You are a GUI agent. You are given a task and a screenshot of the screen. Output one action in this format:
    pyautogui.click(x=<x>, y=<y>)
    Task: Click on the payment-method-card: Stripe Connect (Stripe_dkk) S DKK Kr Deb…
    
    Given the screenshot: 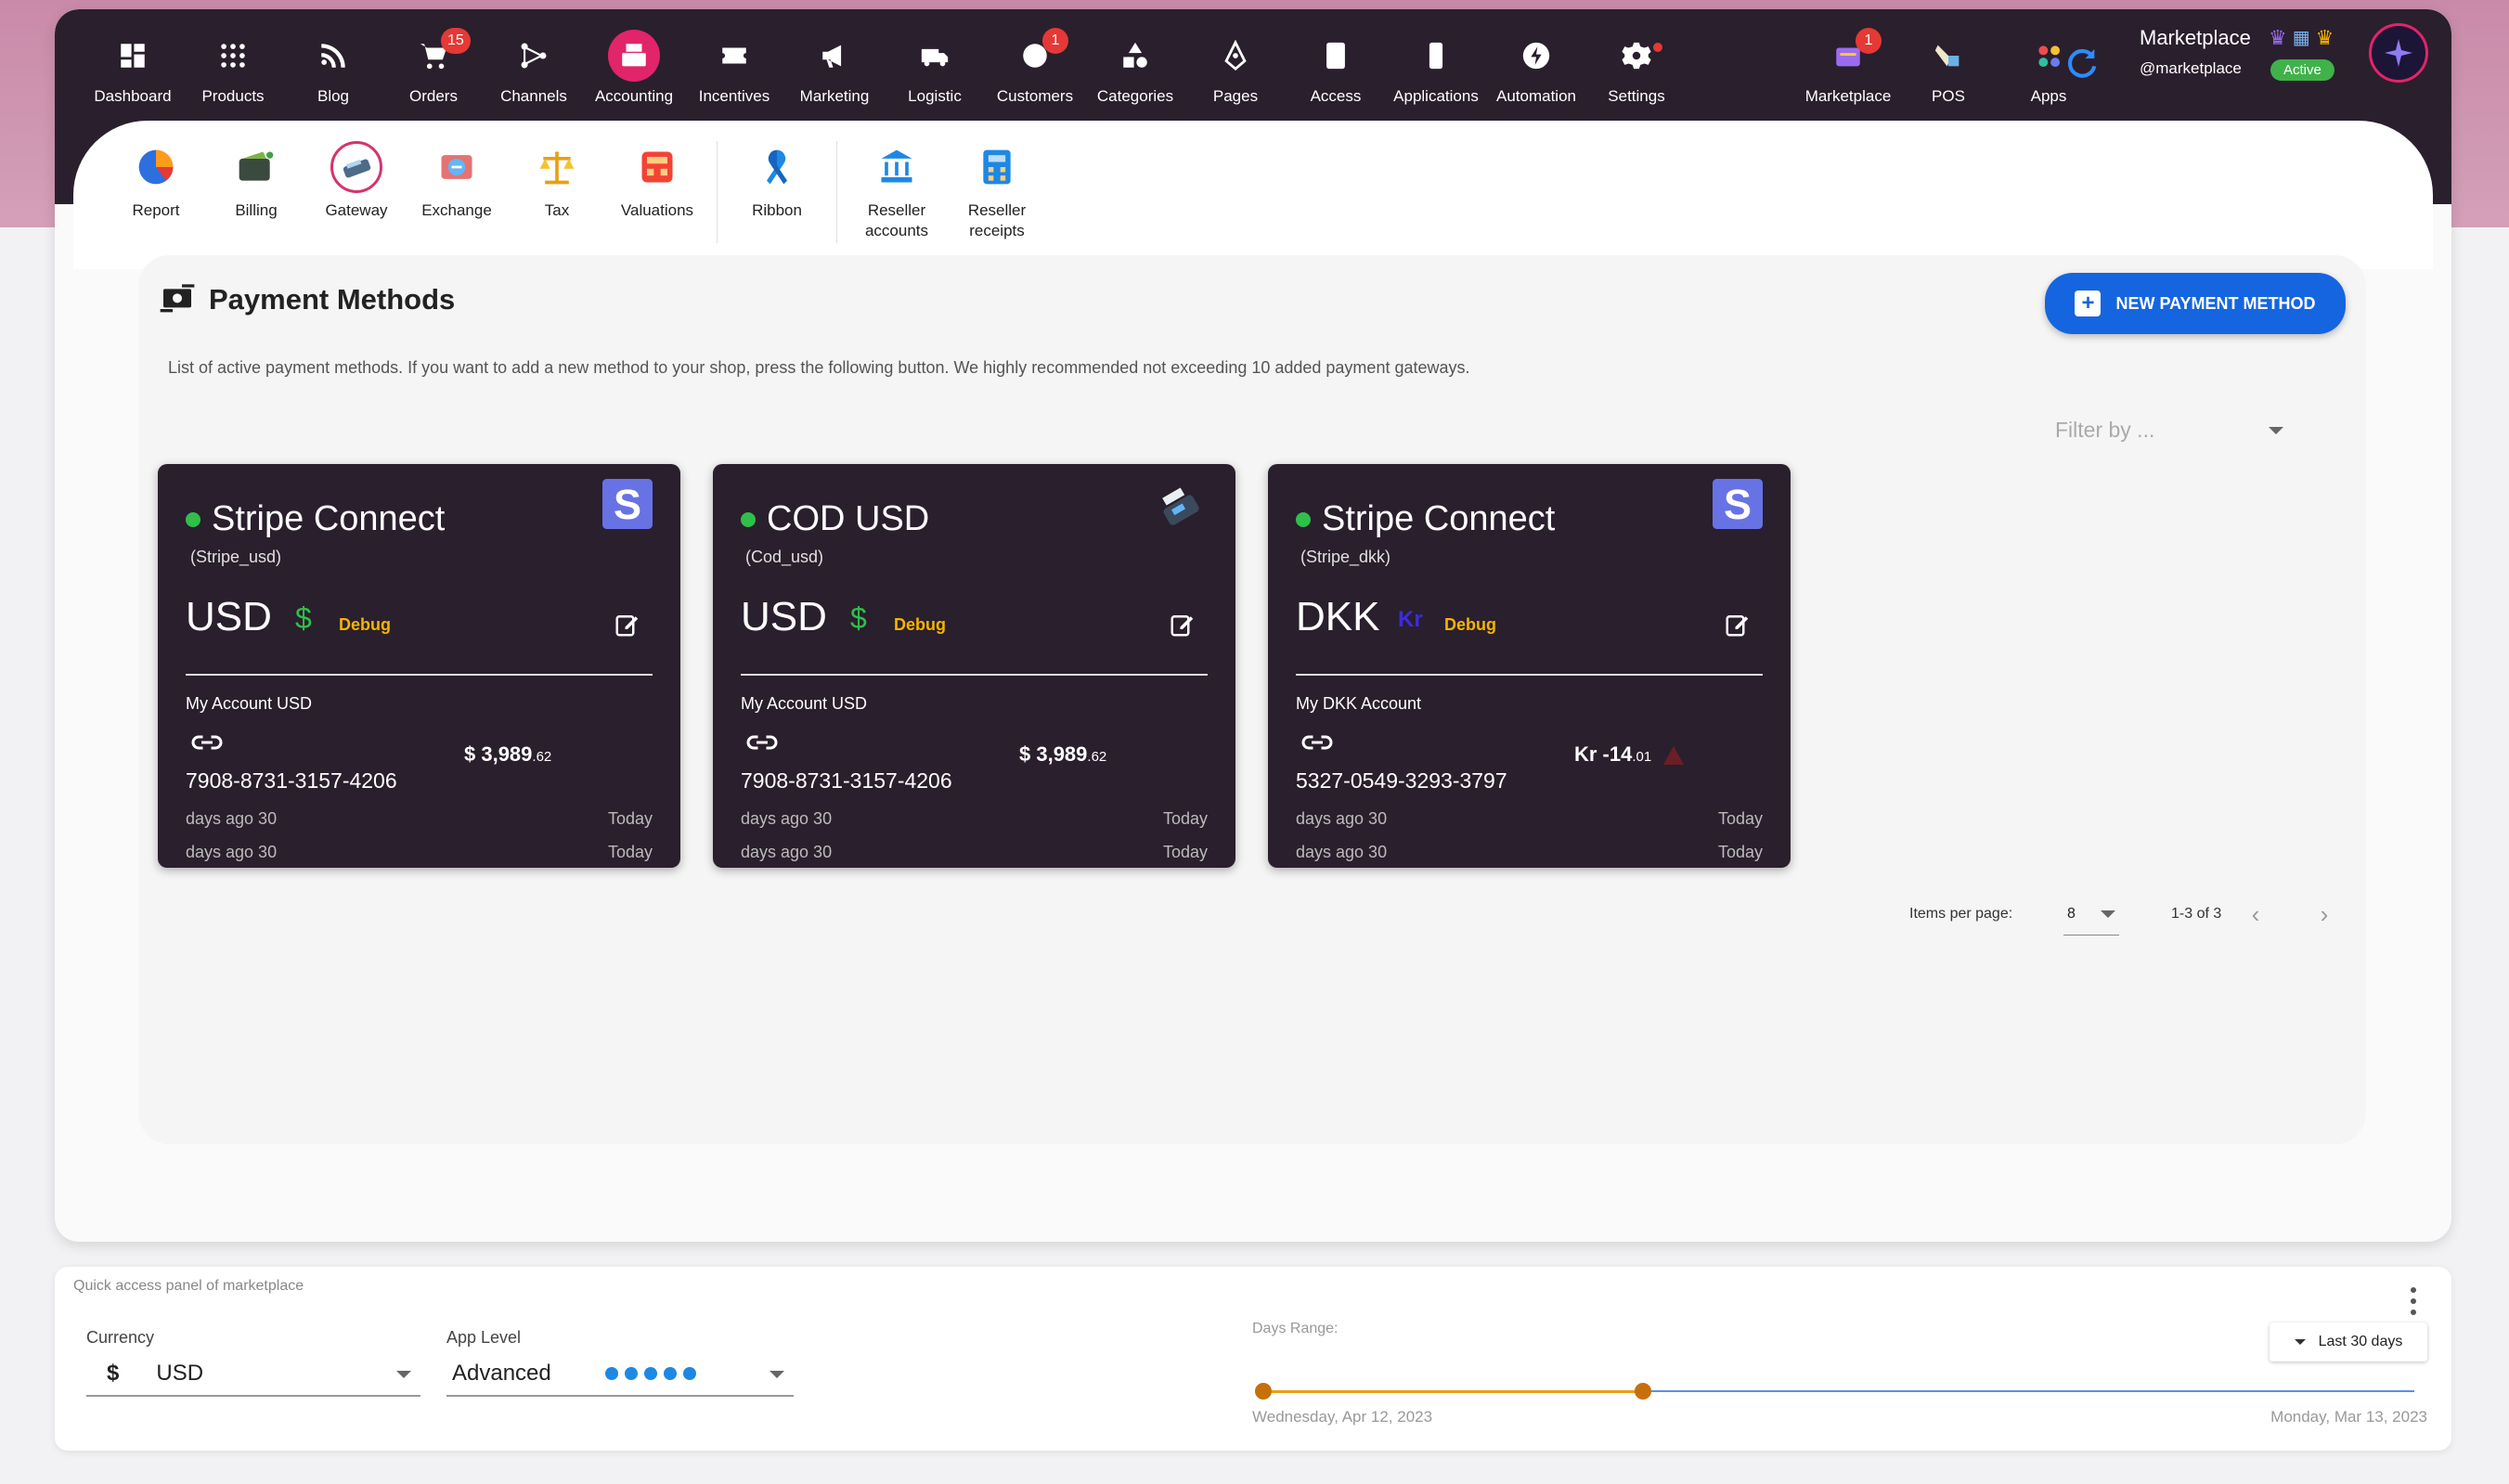 What is the action you would take?
    pyautogui.click(x=1529, y=666)
    